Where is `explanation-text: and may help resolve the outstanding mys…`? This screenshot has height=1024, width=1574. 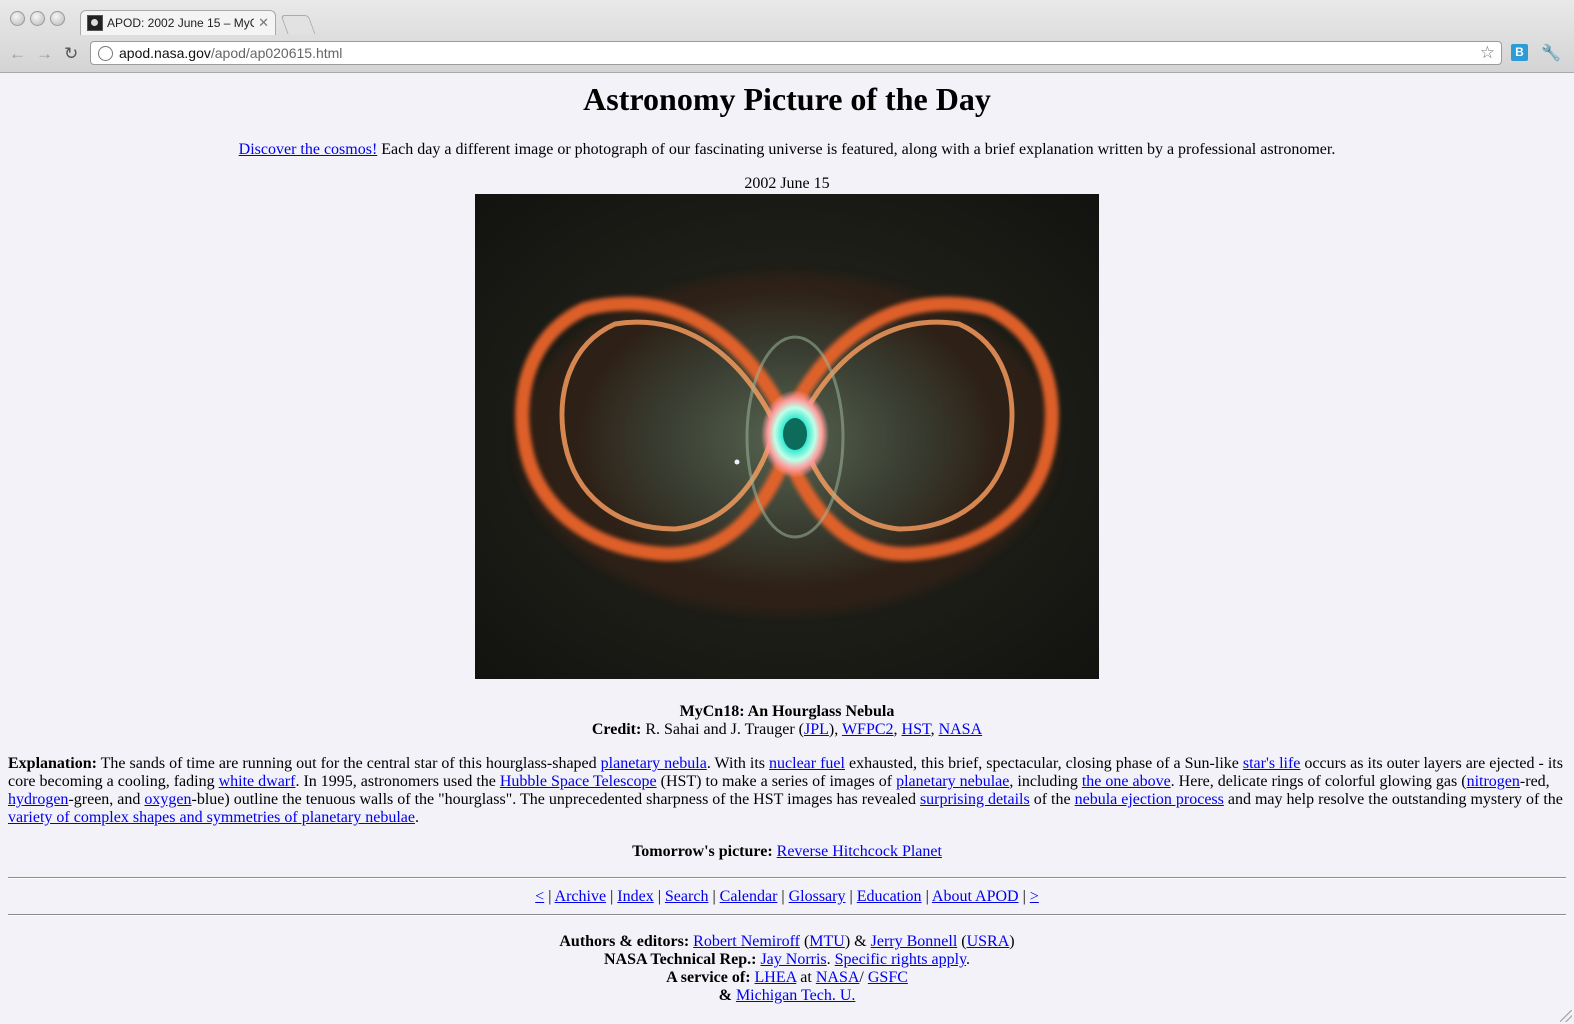
explanation-text: and may help resolve the outstanding mys… is located at coordinates (1393, 799).